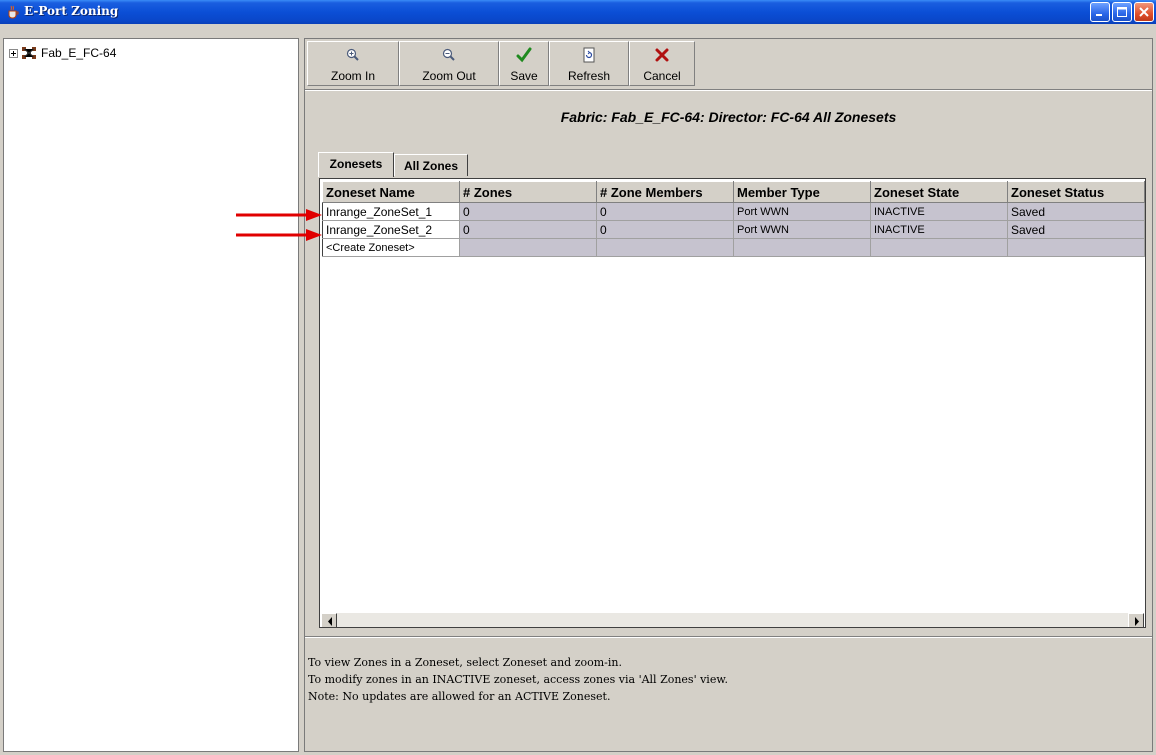 Image resolution: width=1156 pixels, height=755 pixels. Describe the element at coordinates (589, 55) in the screenshot. I see `refresh-icon` at that location.